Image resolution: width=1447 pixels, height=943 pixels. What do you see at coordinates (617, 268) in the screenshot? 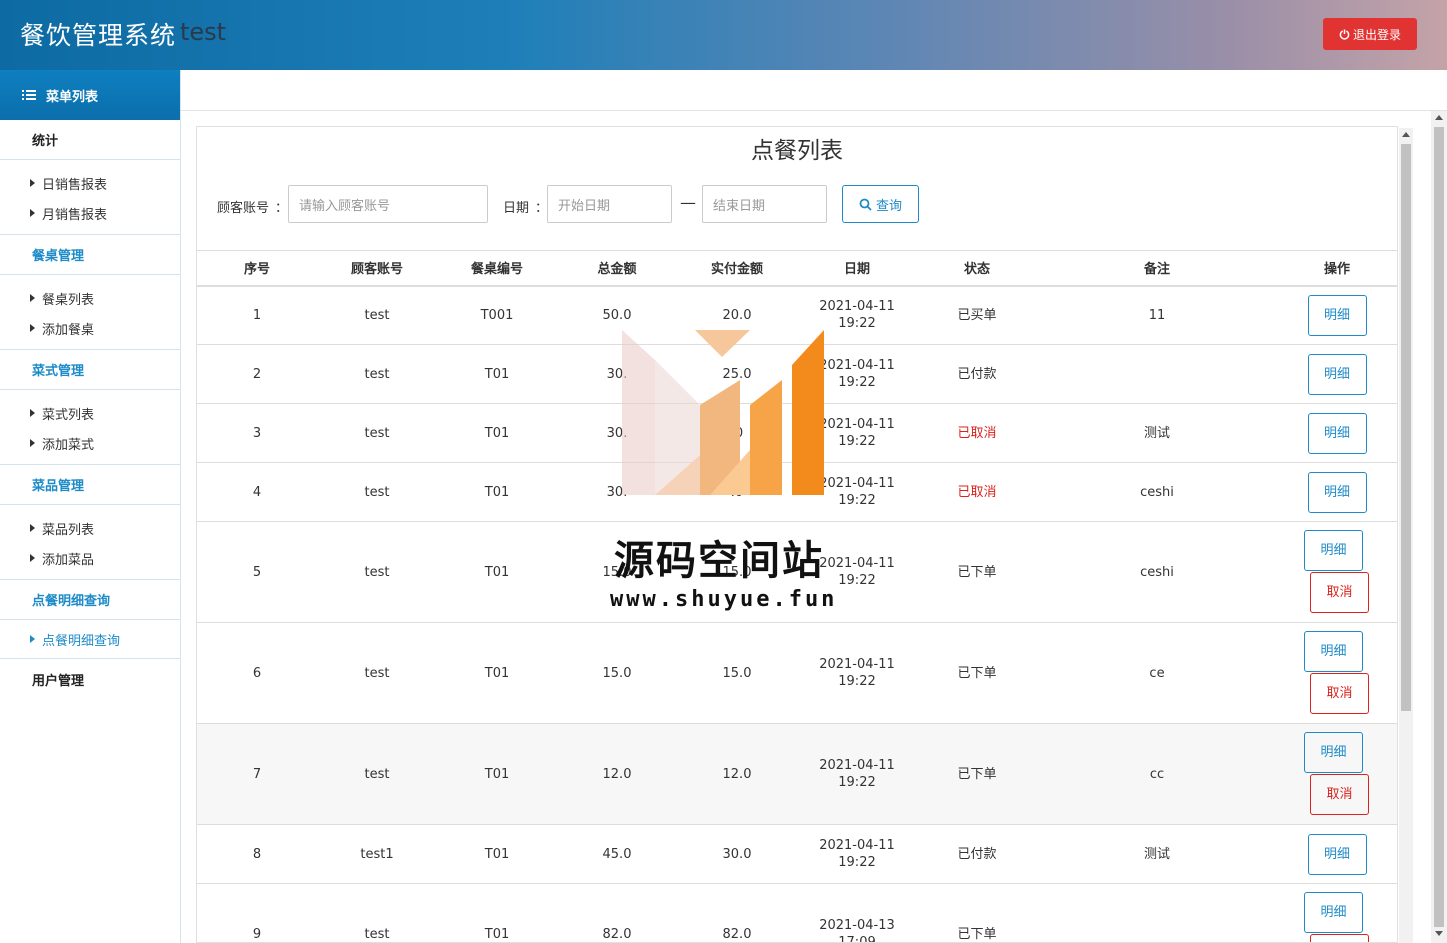
I see `column-header: 总金额` at bounding box center [617, 268].